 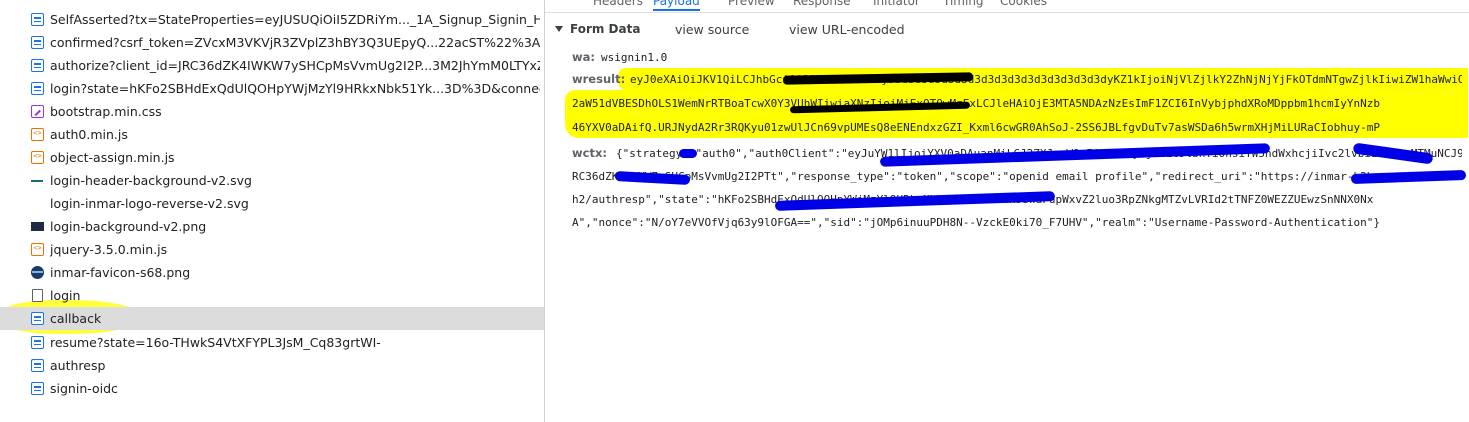 What do you see at coordinates (605, 29) in the screenshot?
I see `section-title: Form Data` at bounding box center [605, 29].